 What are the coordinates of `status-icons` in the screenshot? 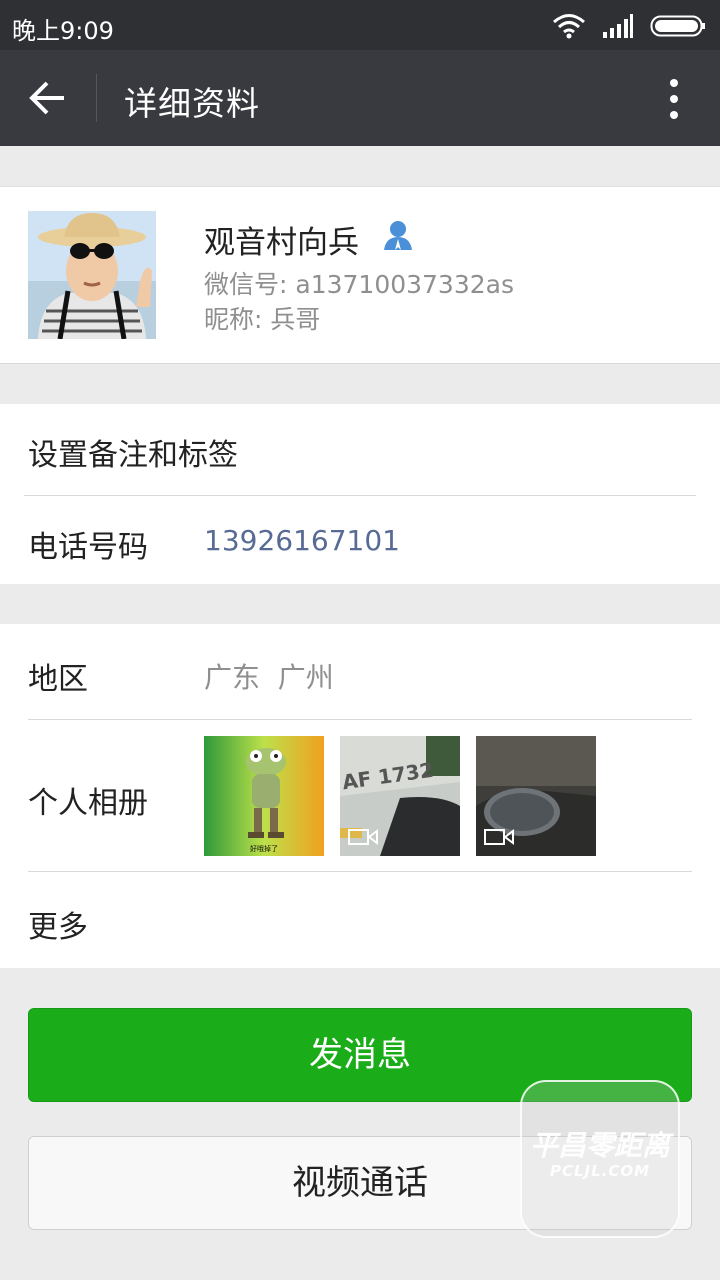 It's located at (629, 26).